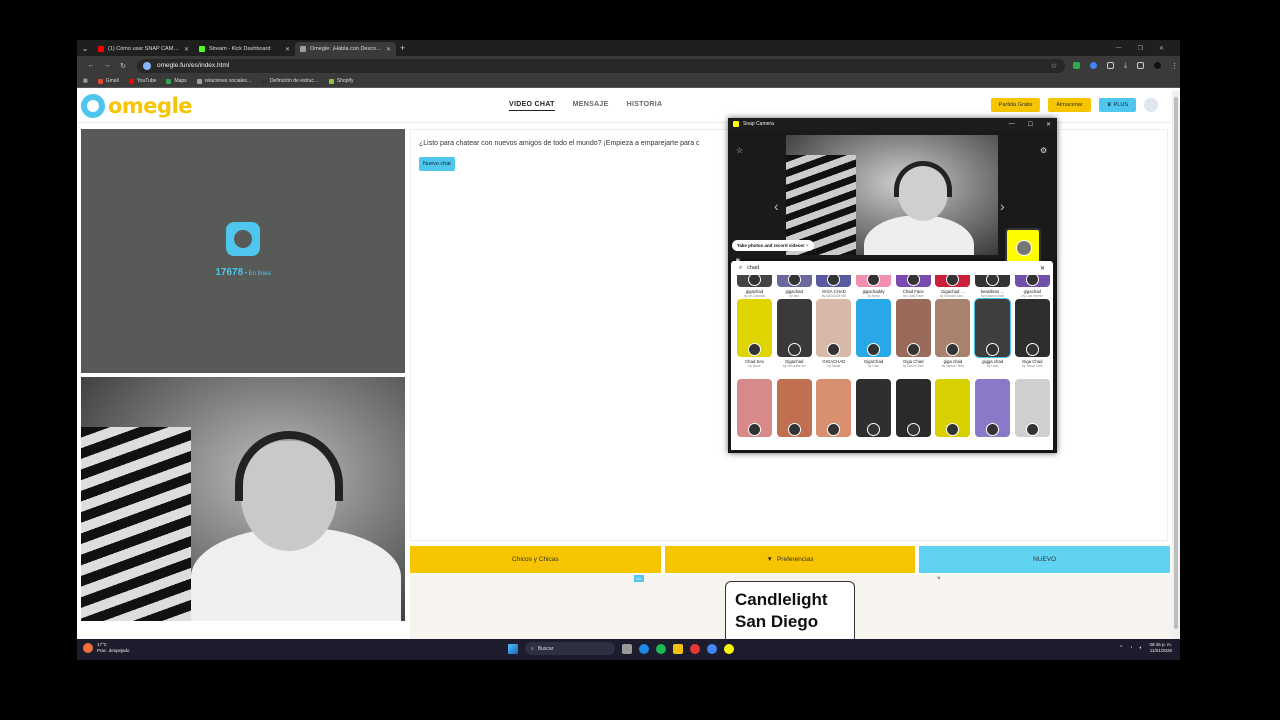  What do you see at coordinates (437, 164) in the screenshot?
I see `new-chat-button: Nuevo chat` at bounding box center [437, 164].